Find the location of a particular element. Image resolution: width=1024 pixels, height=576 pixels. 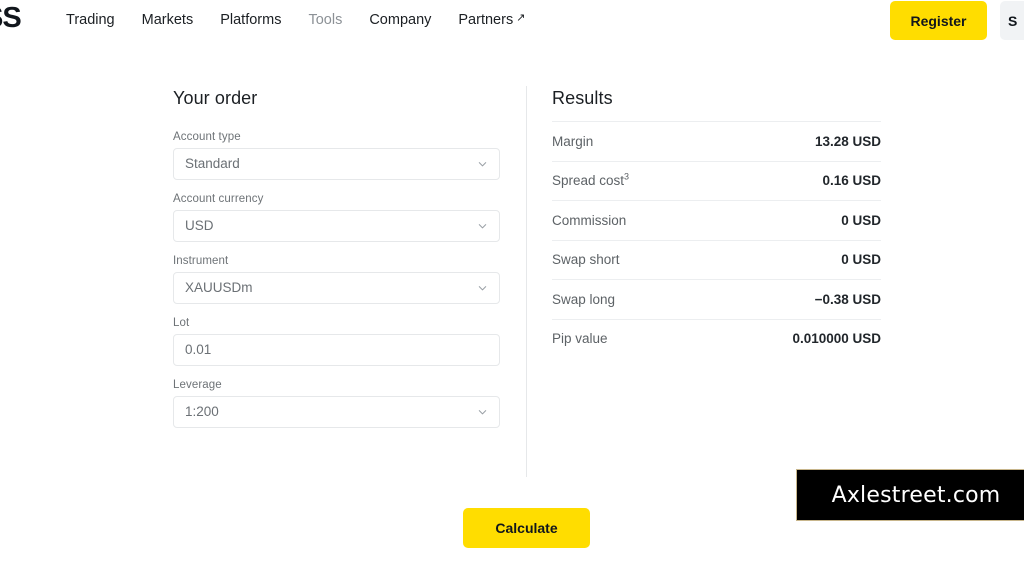

external-link-icon: ↗ is located at coordinates (521, 17).